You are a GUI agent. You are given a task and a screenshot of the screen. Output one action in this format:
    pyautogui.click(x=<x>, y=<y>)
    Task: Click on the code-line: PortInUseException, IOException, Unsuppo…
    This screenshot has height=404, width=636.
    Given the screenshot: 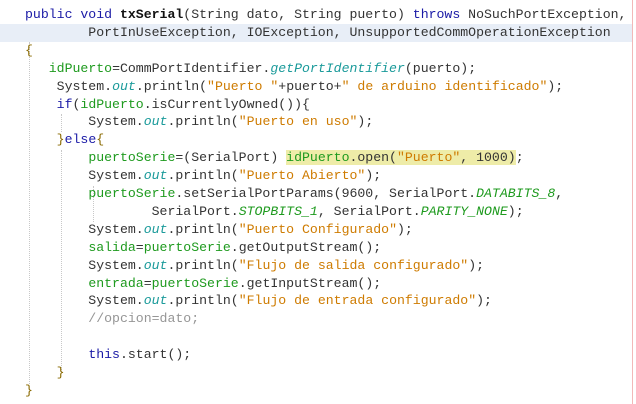 What is the action you would take?
    pyautogui.click(x=318, y=33)
    